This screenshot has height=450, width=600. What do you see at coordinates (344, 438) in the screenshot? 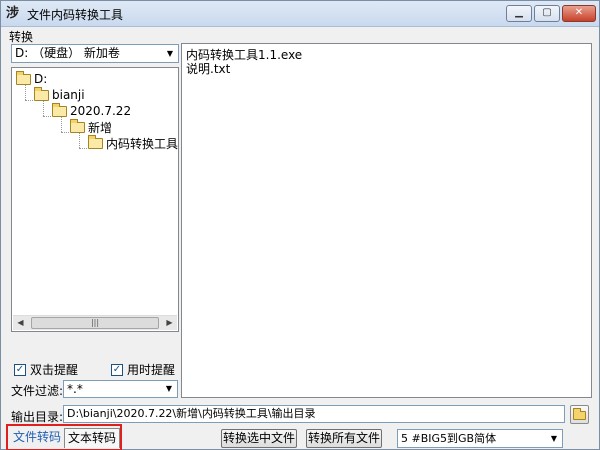
I see `convert-all-button: 转换所有文件` at bounding box center [344, 438].